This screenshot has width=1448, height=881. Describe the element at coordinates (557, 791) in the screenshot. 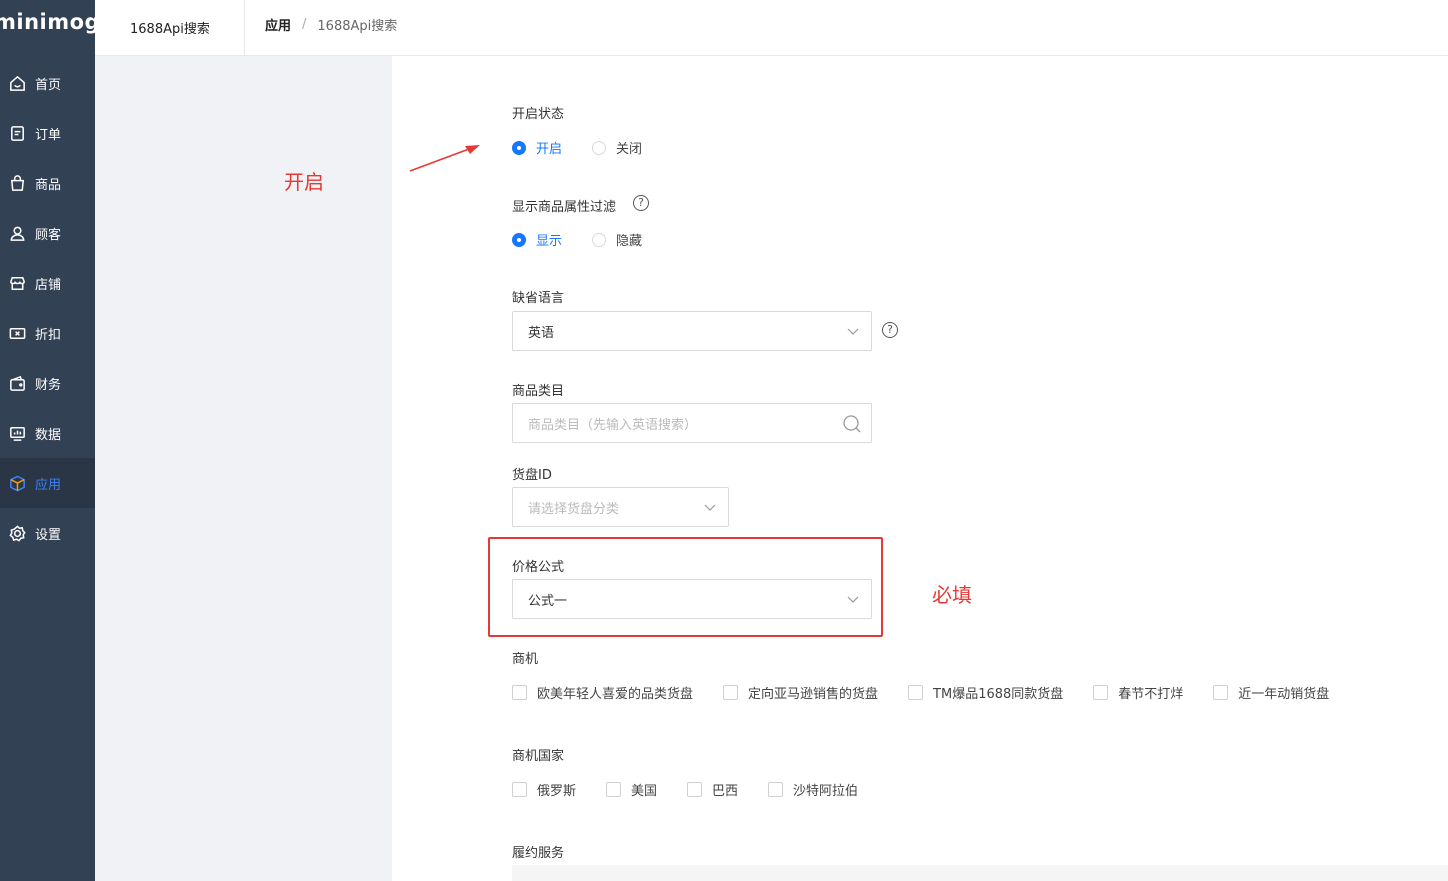

I see `checkbox-label: 俄罗斯` at that location.